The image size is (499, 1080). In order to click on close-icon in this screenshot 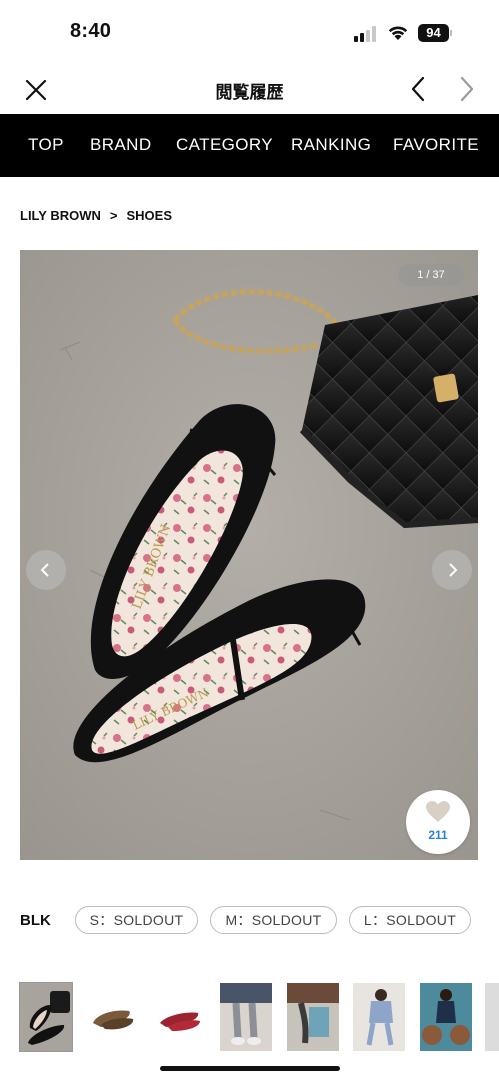, I will do `click(36, 90)`.